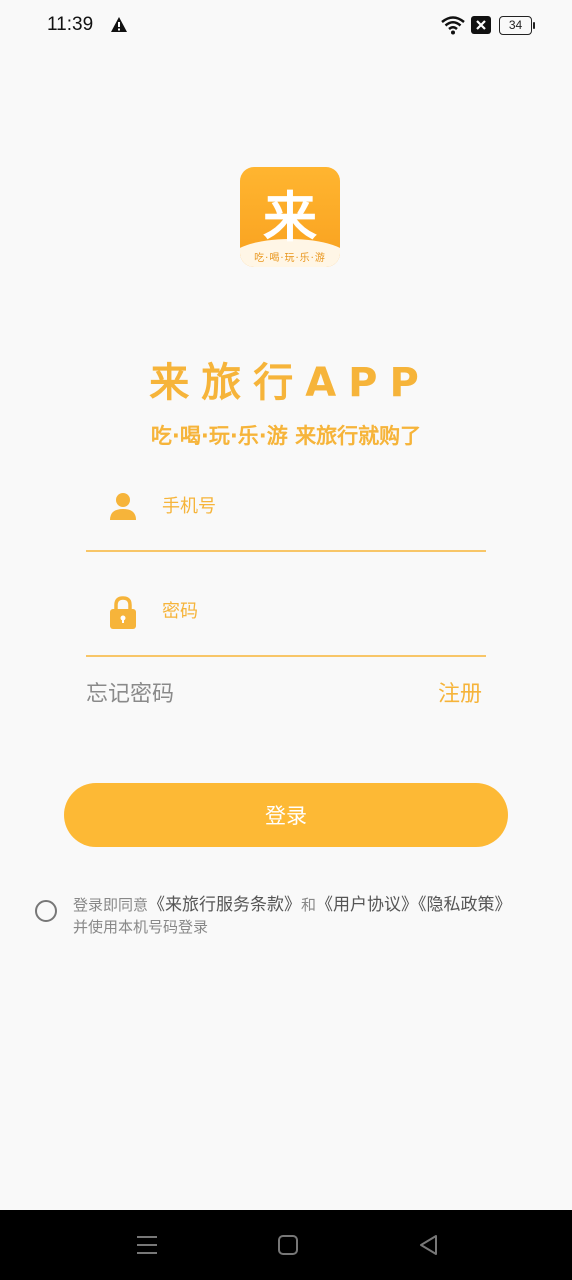  I want to click on login-button: 登录, so click(286, 815).